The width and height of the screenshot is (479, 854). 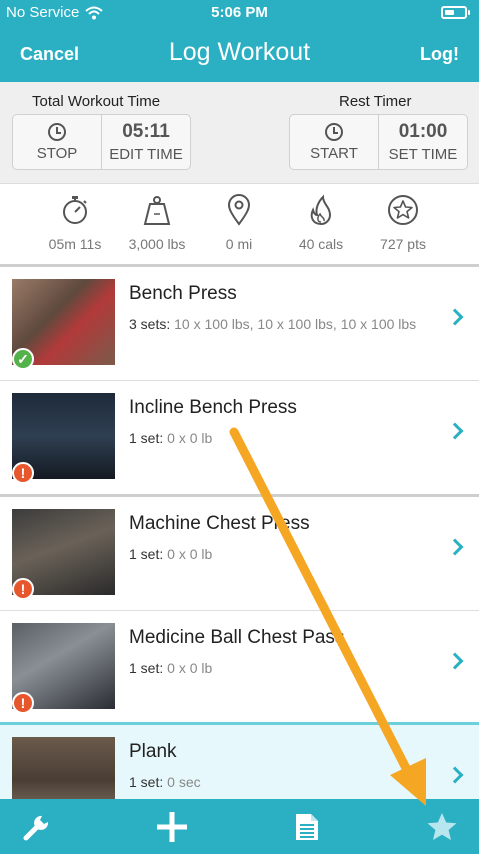 What do you see at coordinates (239, 826) in the screenshot?
I see `bottom-tab-bar` at bounding box center [239, 826].